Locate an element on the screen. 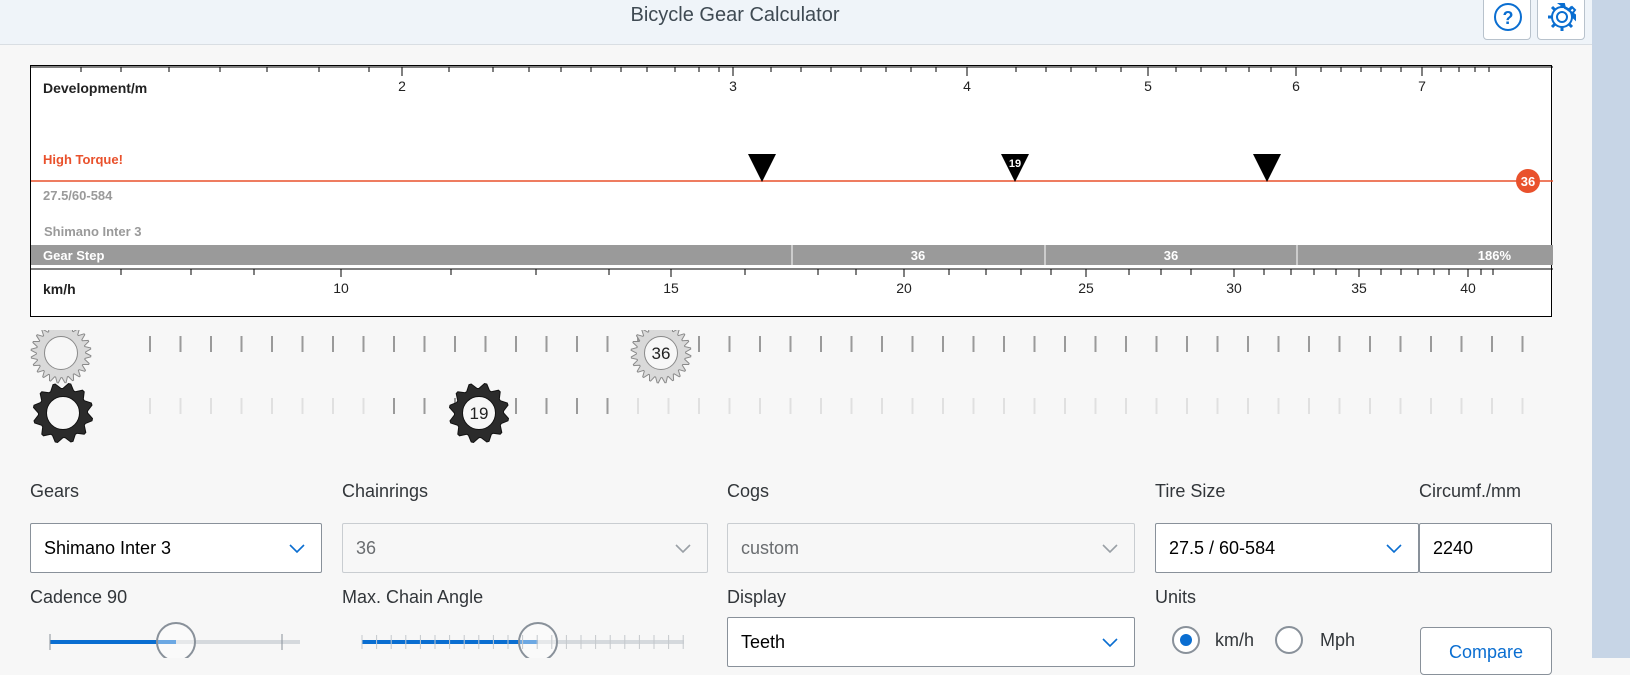 The image size is (1630, 675). question-circle-icon: ? is located at coordinates (1508, 17).